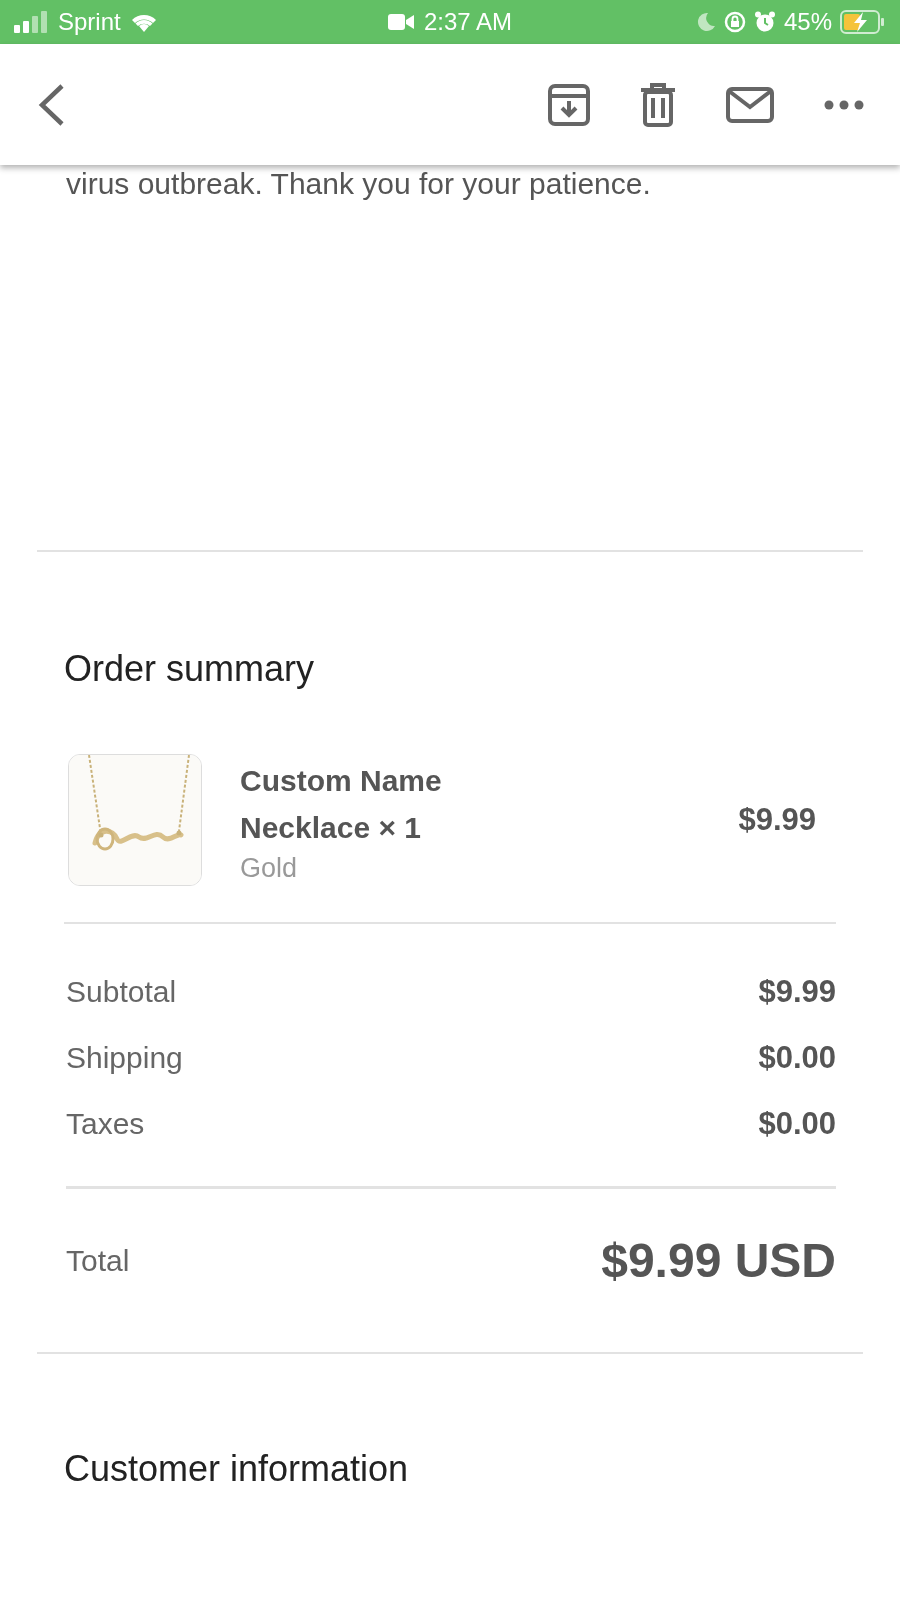 The image size is (900, 1600). I want to click on archive-icon, so click(569, 104).